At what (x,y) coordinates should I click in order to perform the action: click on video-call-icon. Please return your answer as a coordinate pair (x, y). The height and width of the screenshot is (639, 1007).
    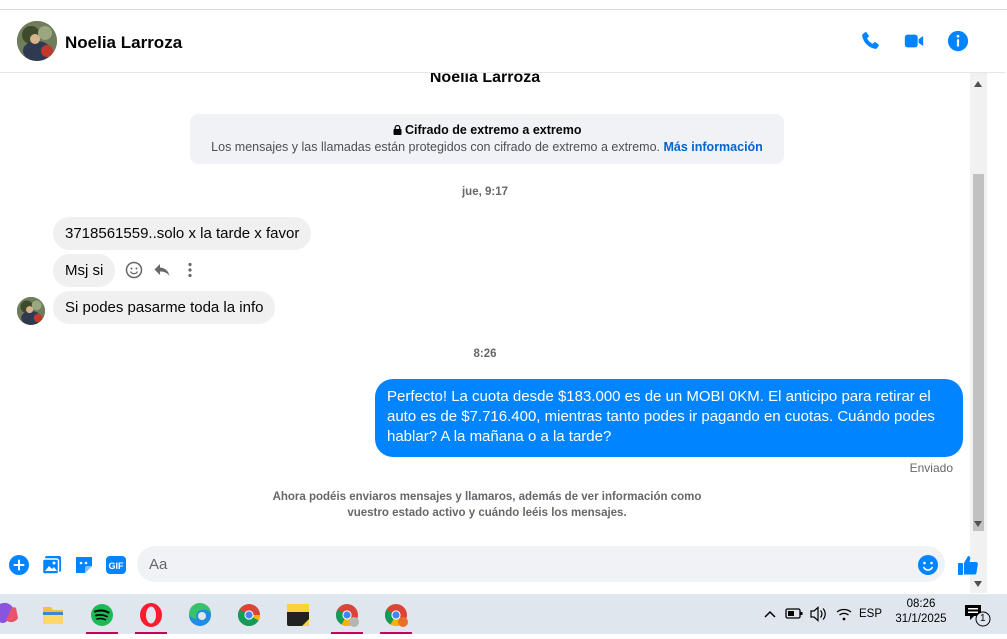
    Looking at the image, I should click on (914, 41).